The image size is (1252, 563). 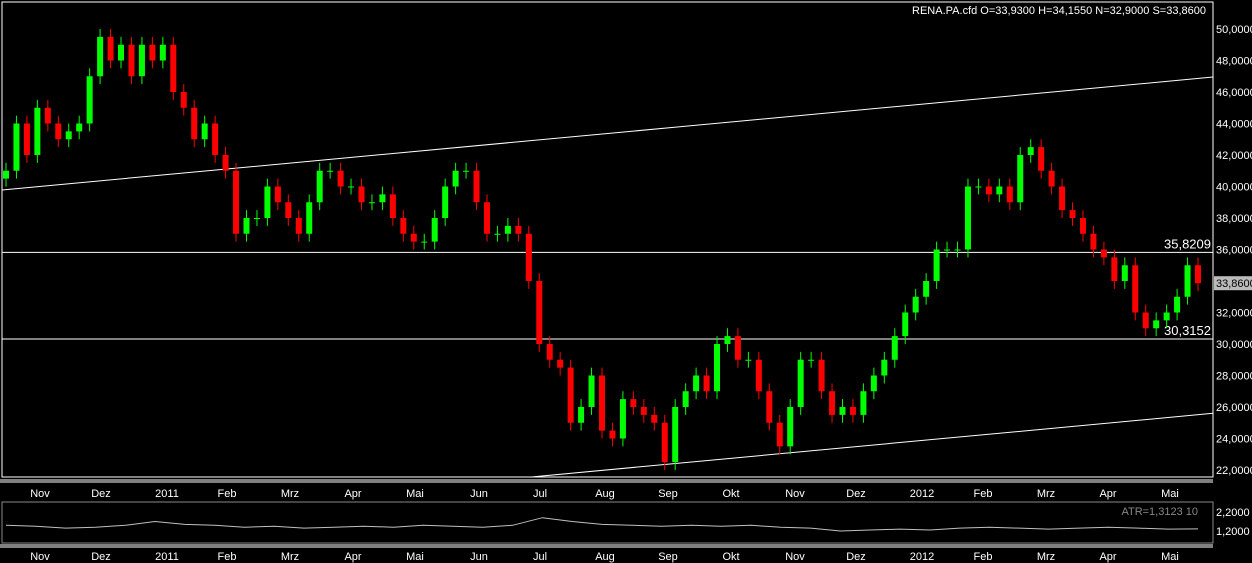 I want to click on y-tick-label: 22,0000, so click(x=1234, y=471).